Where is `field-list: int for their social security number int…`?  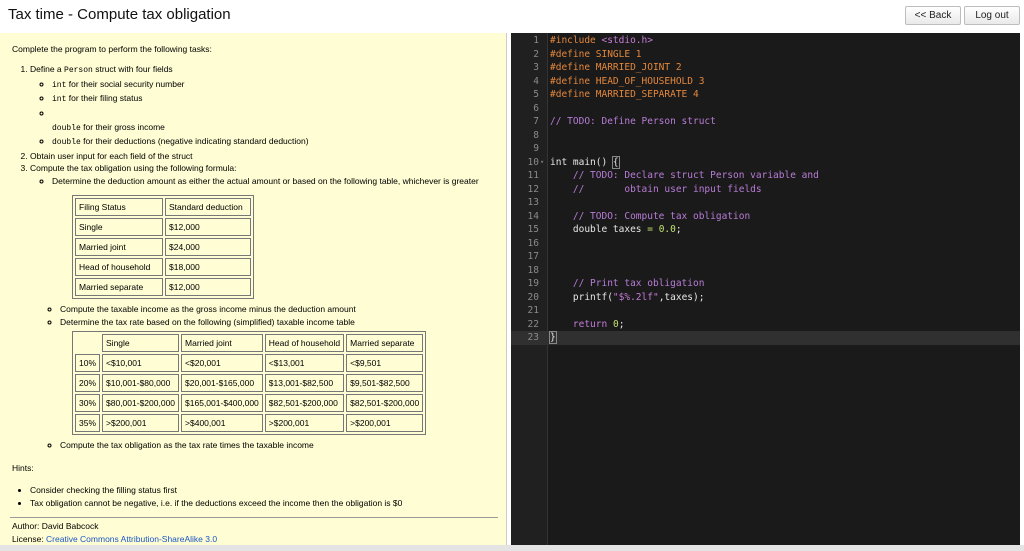
field-list: int for their social security number int… is located at coordinates (268, 114).